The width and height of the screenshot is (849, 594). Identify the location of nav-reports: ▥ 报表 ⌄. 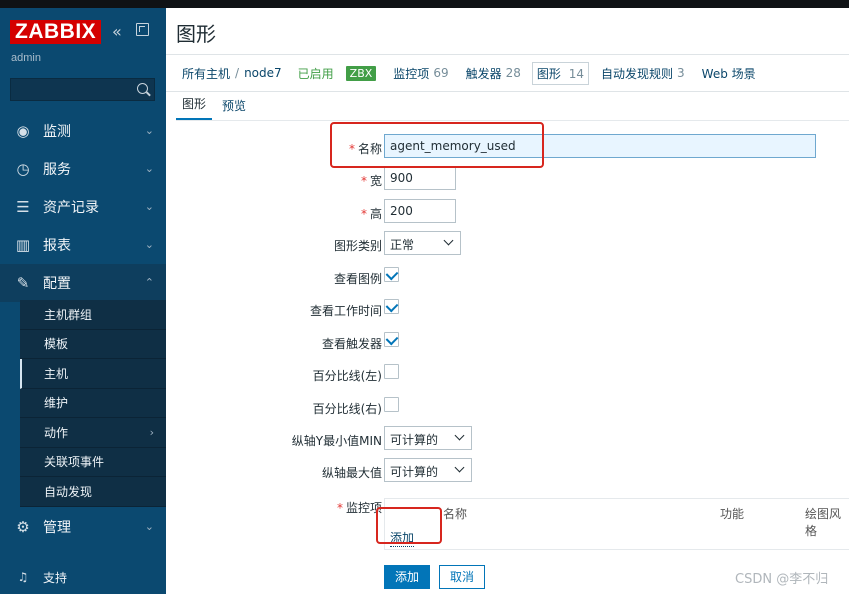
(83, 245).